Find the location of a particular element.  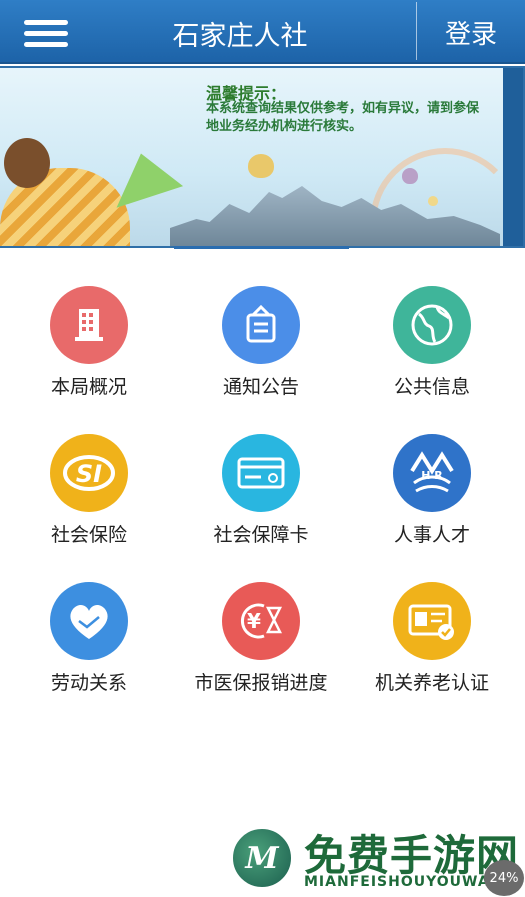

app-header: 石家庄人社 登录 is located at coordinates (262, 32).